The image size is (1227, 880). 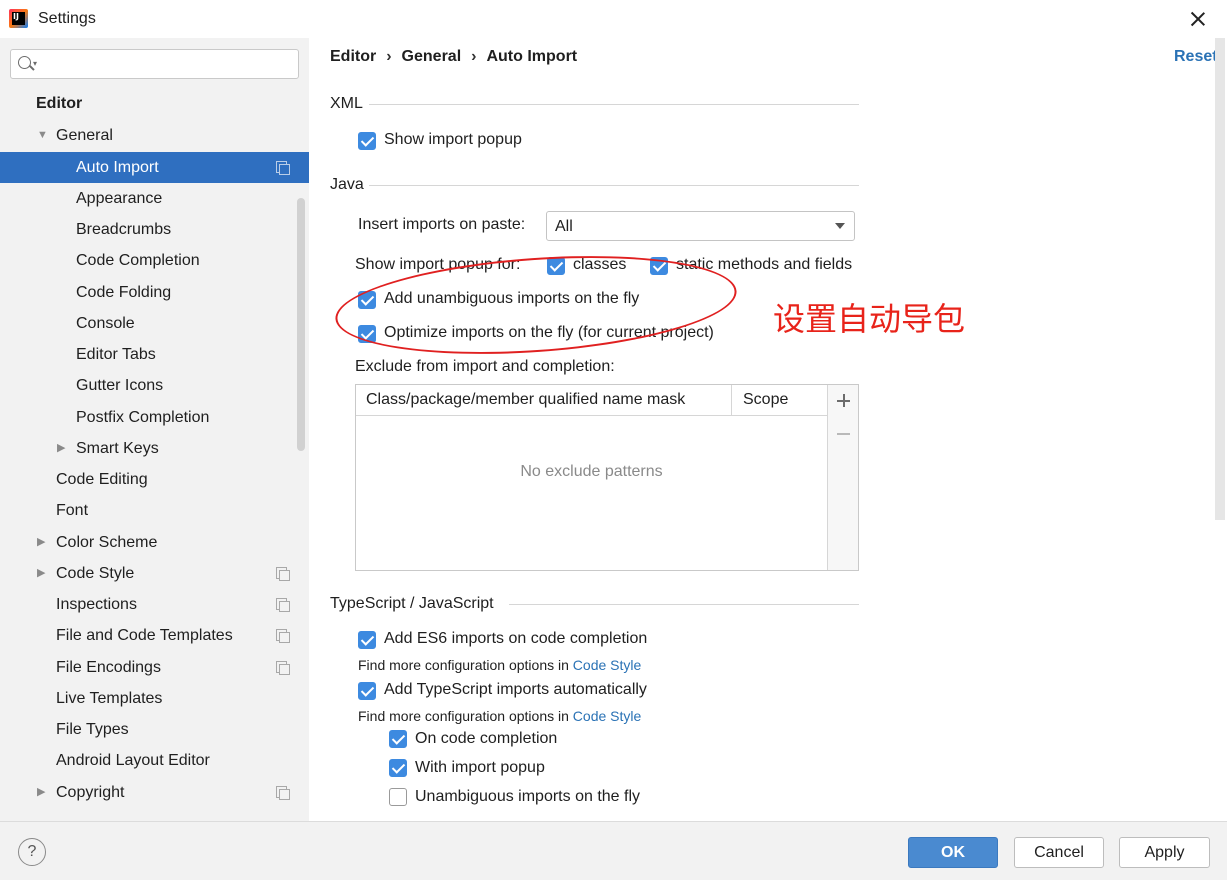 What do you see at coordinates (154, 260) in the screenshot?
I see `sidebar-item-code-completion: Code Completion` at bounding box center [154, 260].